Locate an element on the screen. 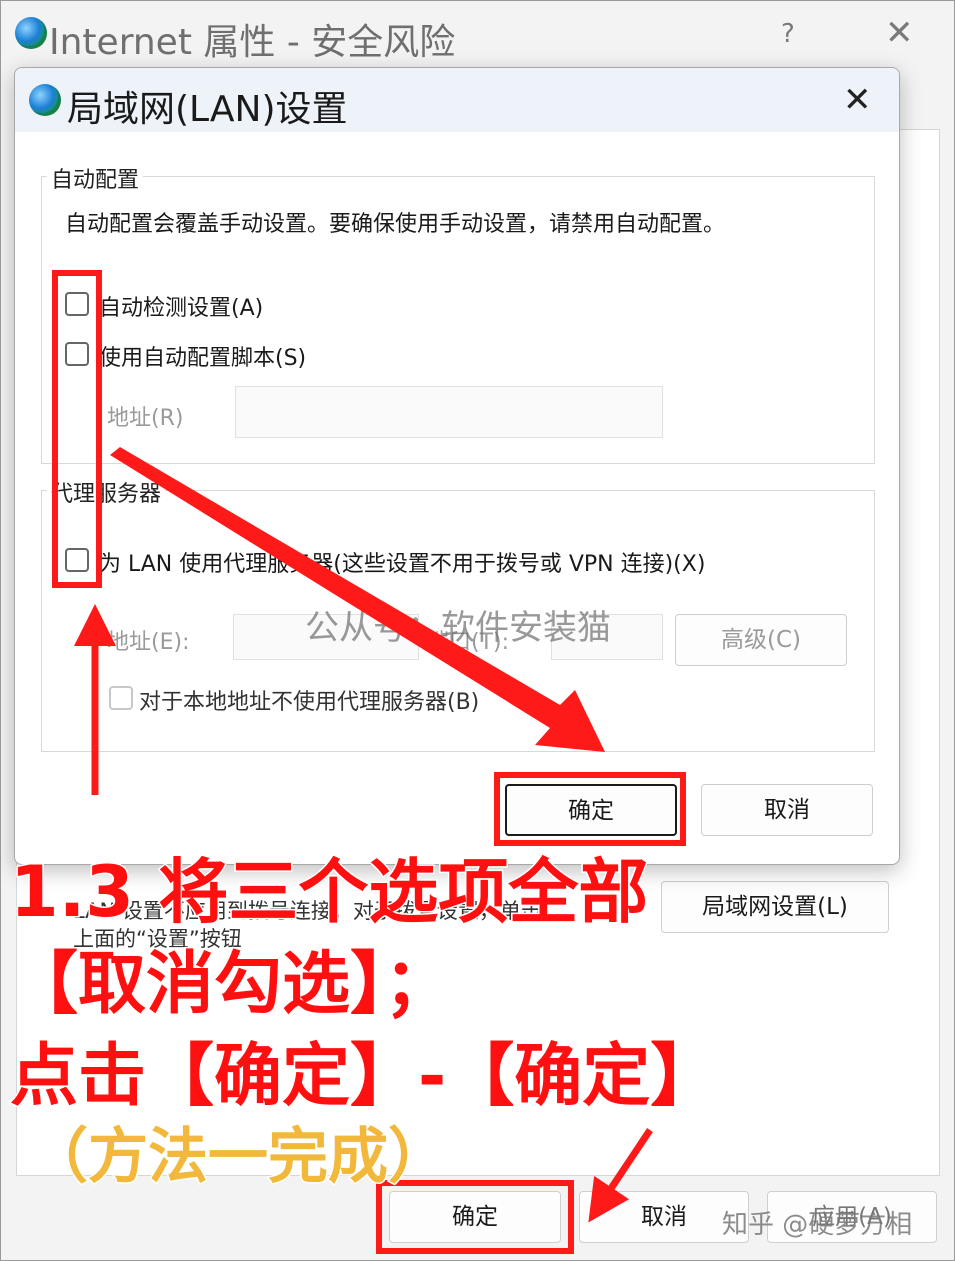 The height and width of the screenshot is (1261, 955). script-address-input is located at coordinates (449, 412).